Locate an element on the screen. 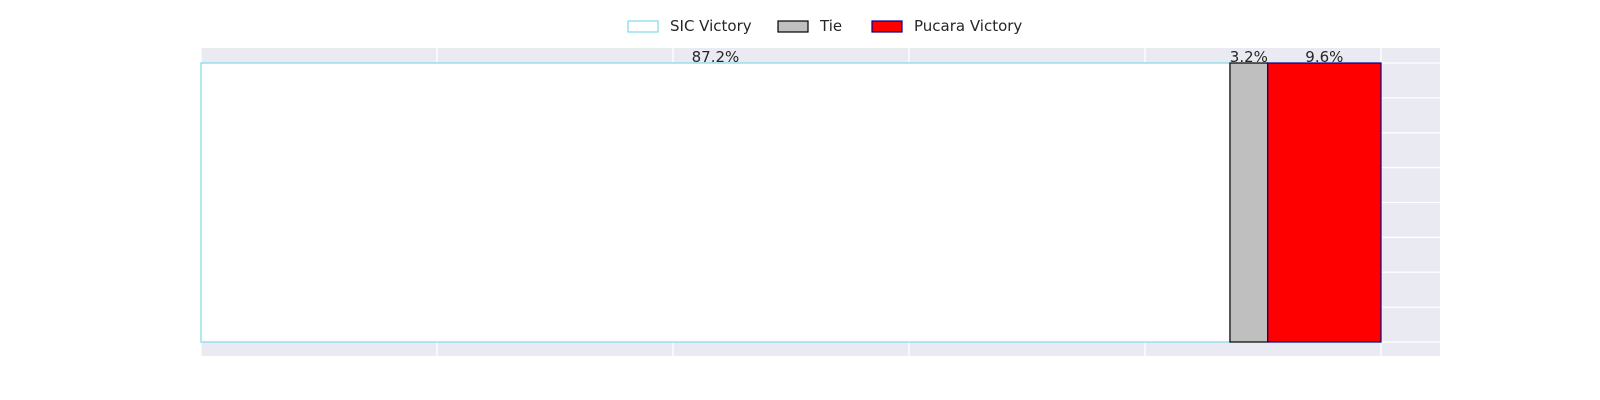 The width and height of the screenshot is (1600, 400). legend-swatch-sic-victory is located at coordinates (643, 26).